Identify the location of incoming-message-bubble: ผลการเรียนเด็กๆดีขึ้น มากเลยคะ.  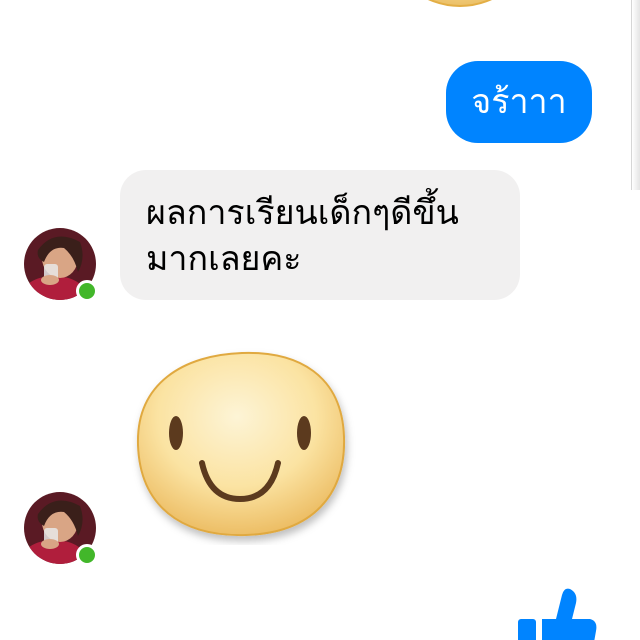
(320, 235).